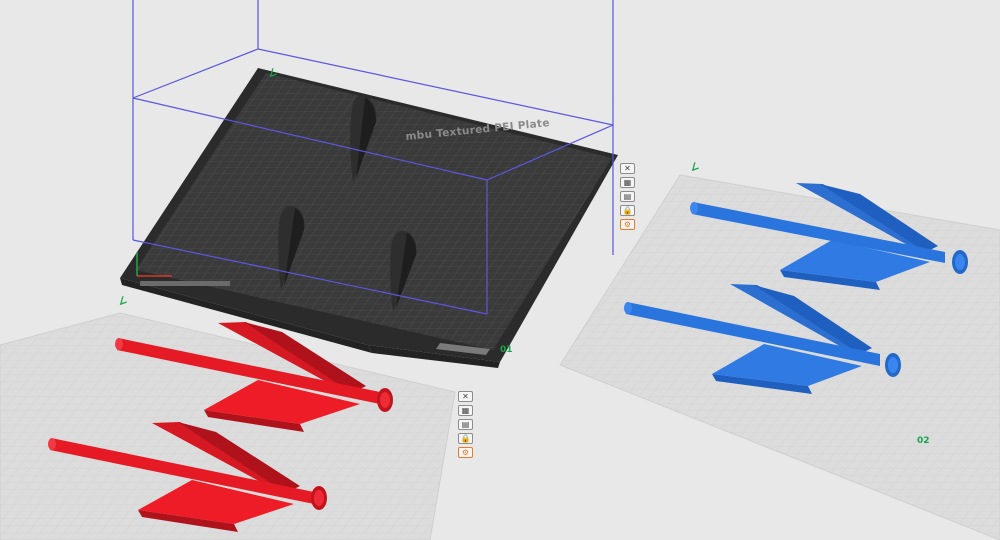 Image resolution: width=1000 pixels, height=540 pixels. Describe the element at coordinates (506, 350) in the screenshot. I see `plate-1-number: 01` at that location.